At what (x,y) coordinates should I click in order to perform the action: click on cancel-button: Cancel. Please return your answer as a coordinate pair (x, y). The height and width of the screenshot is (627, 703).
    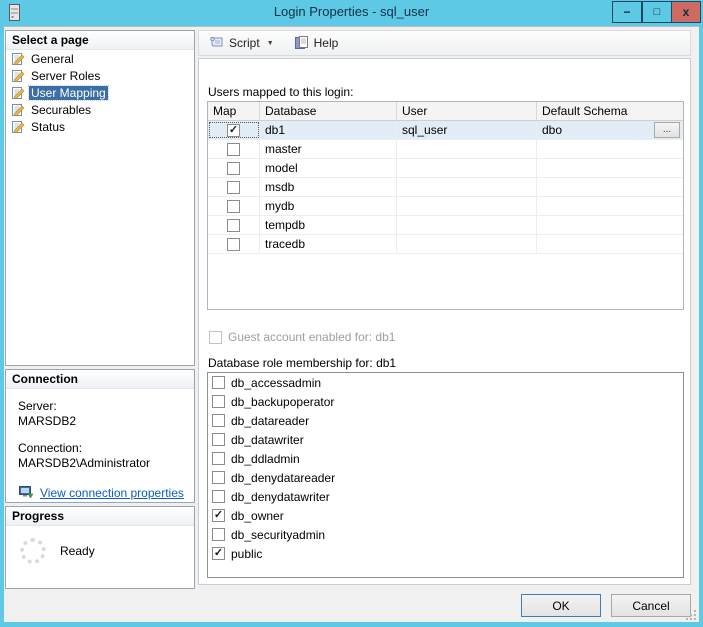
    Looking at the image, I should click on (651, 605).